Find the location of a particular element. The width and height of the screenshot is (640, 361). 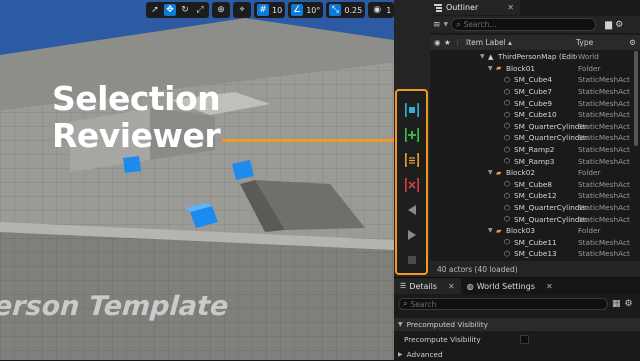

world-local-toggle: ⊕ is located at coordinates (221, 10).